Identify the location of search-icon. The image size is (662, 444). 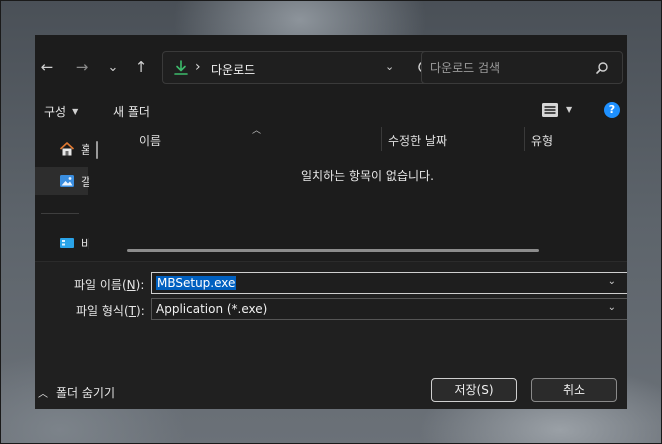
(602, 68).